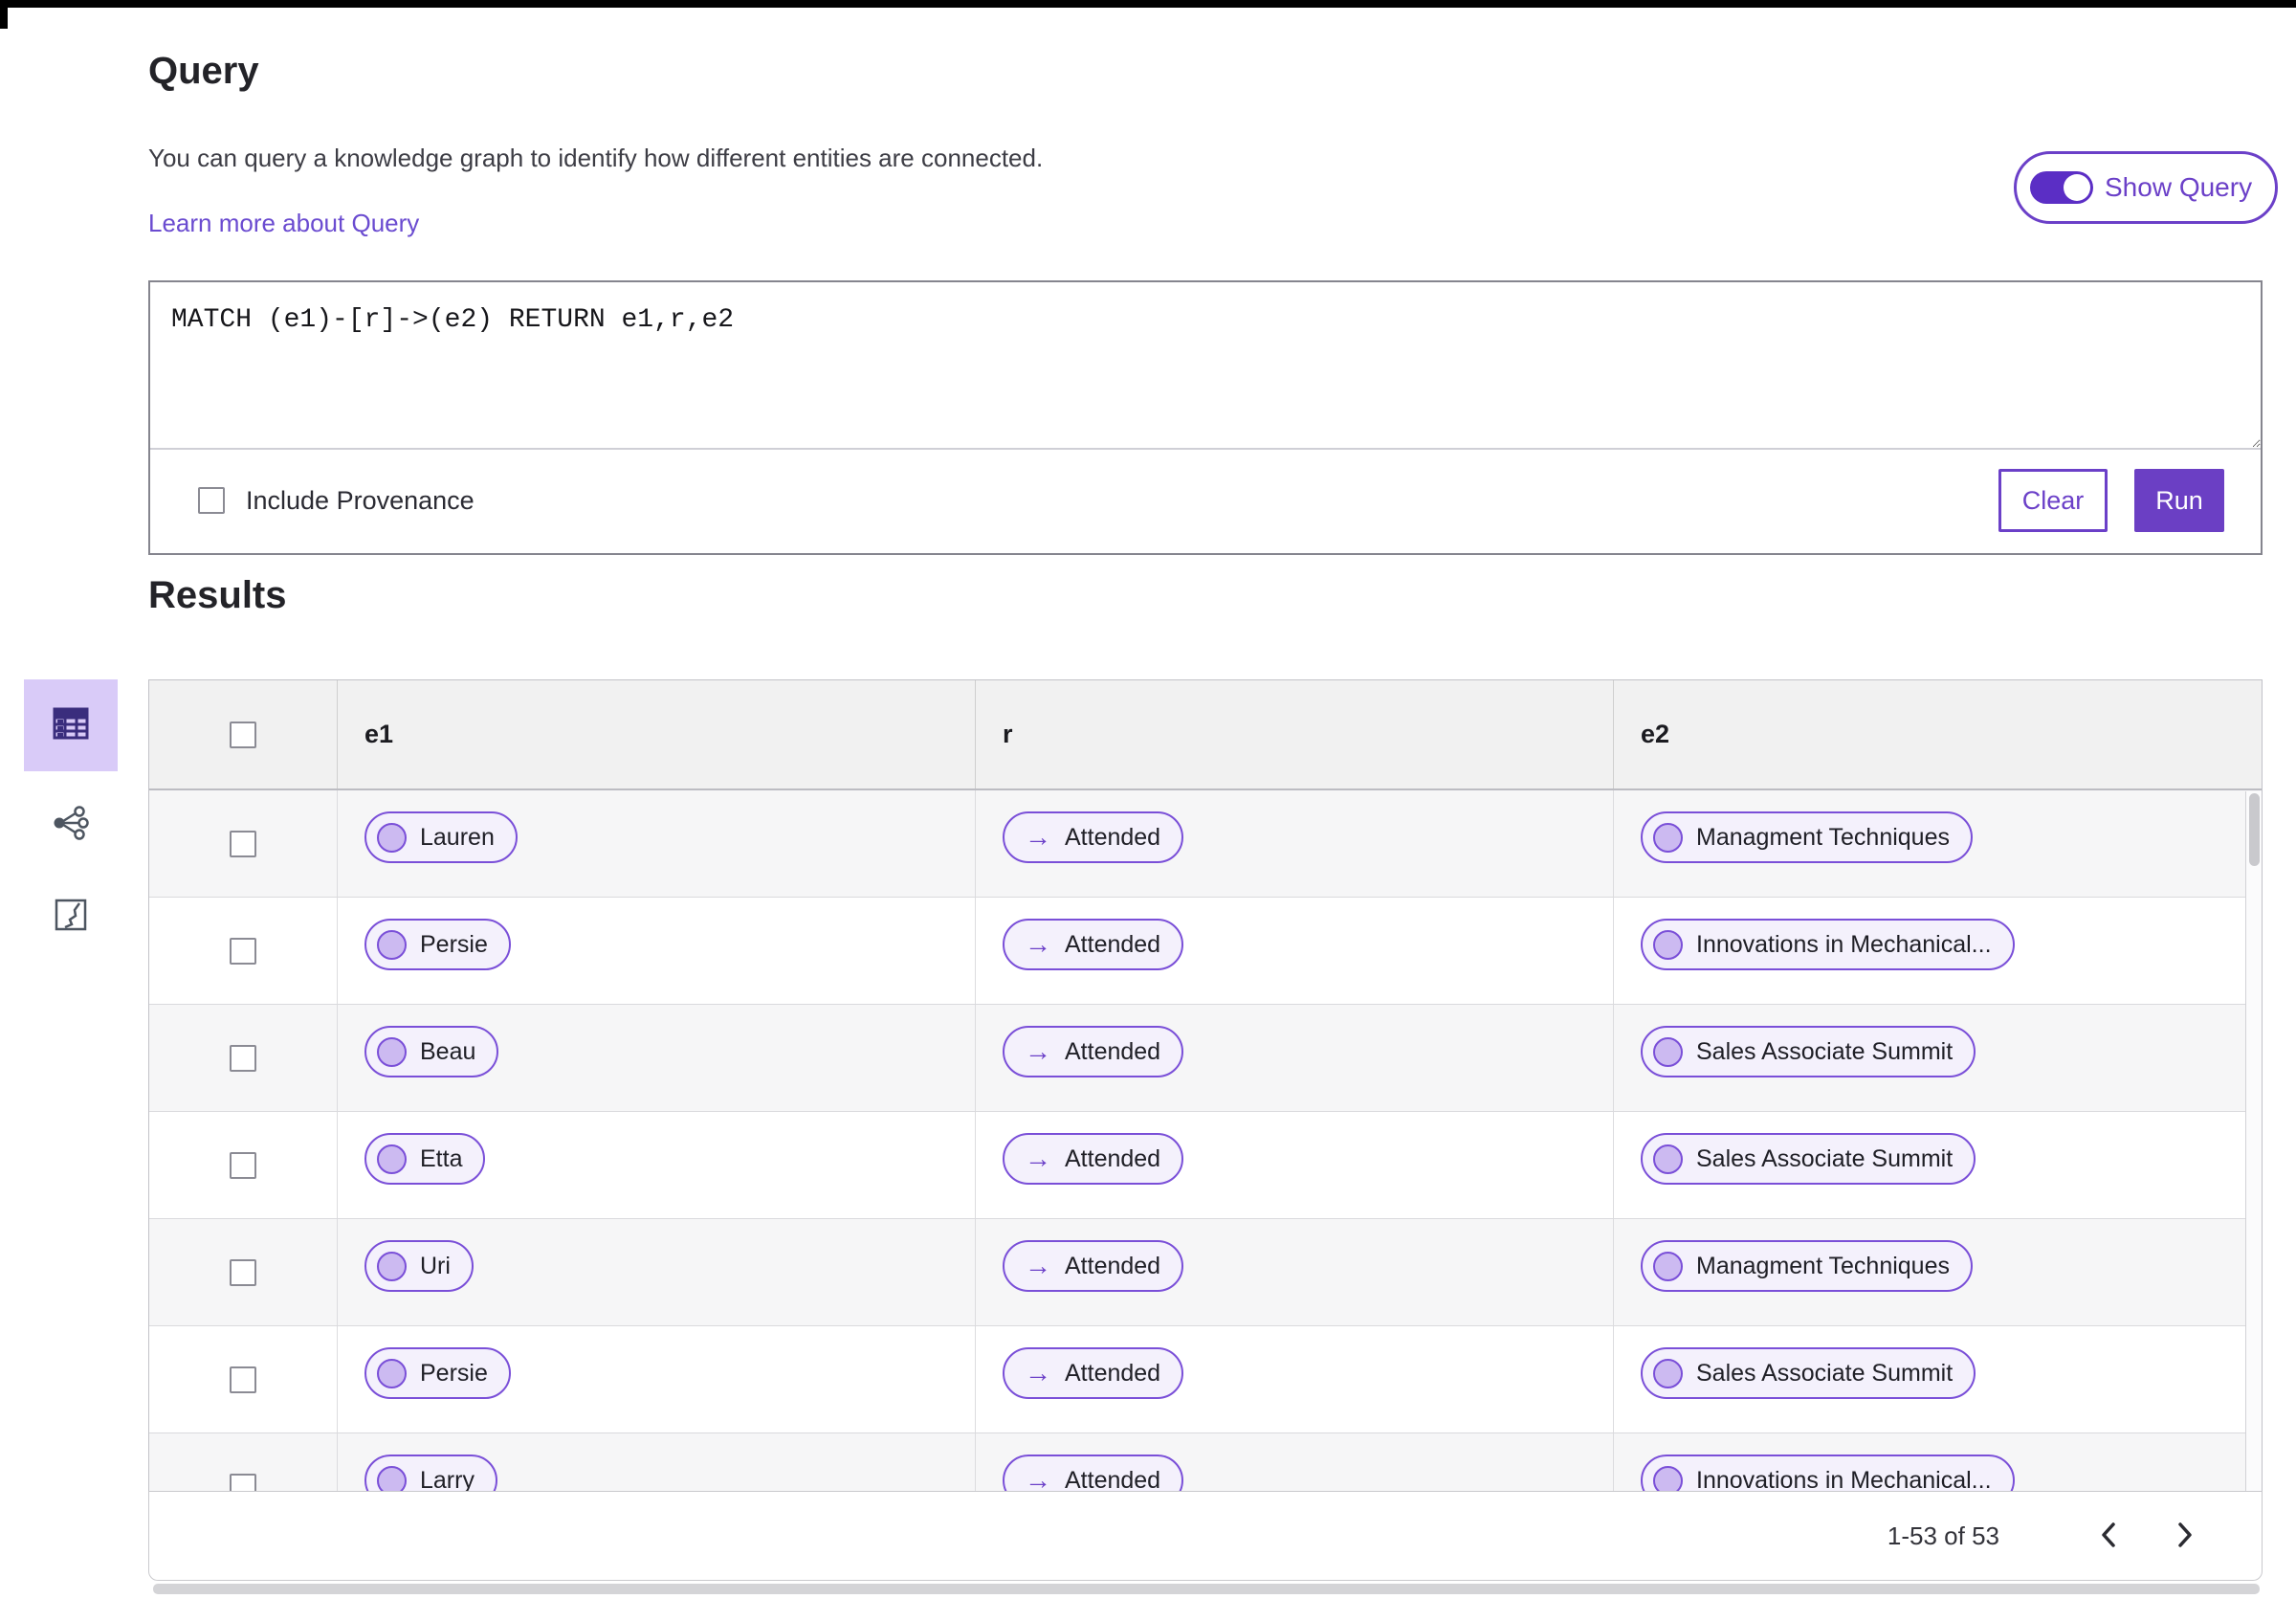  I want to click on table-row: Lauren → Attended Managment Techniques, so click(1206, 844).